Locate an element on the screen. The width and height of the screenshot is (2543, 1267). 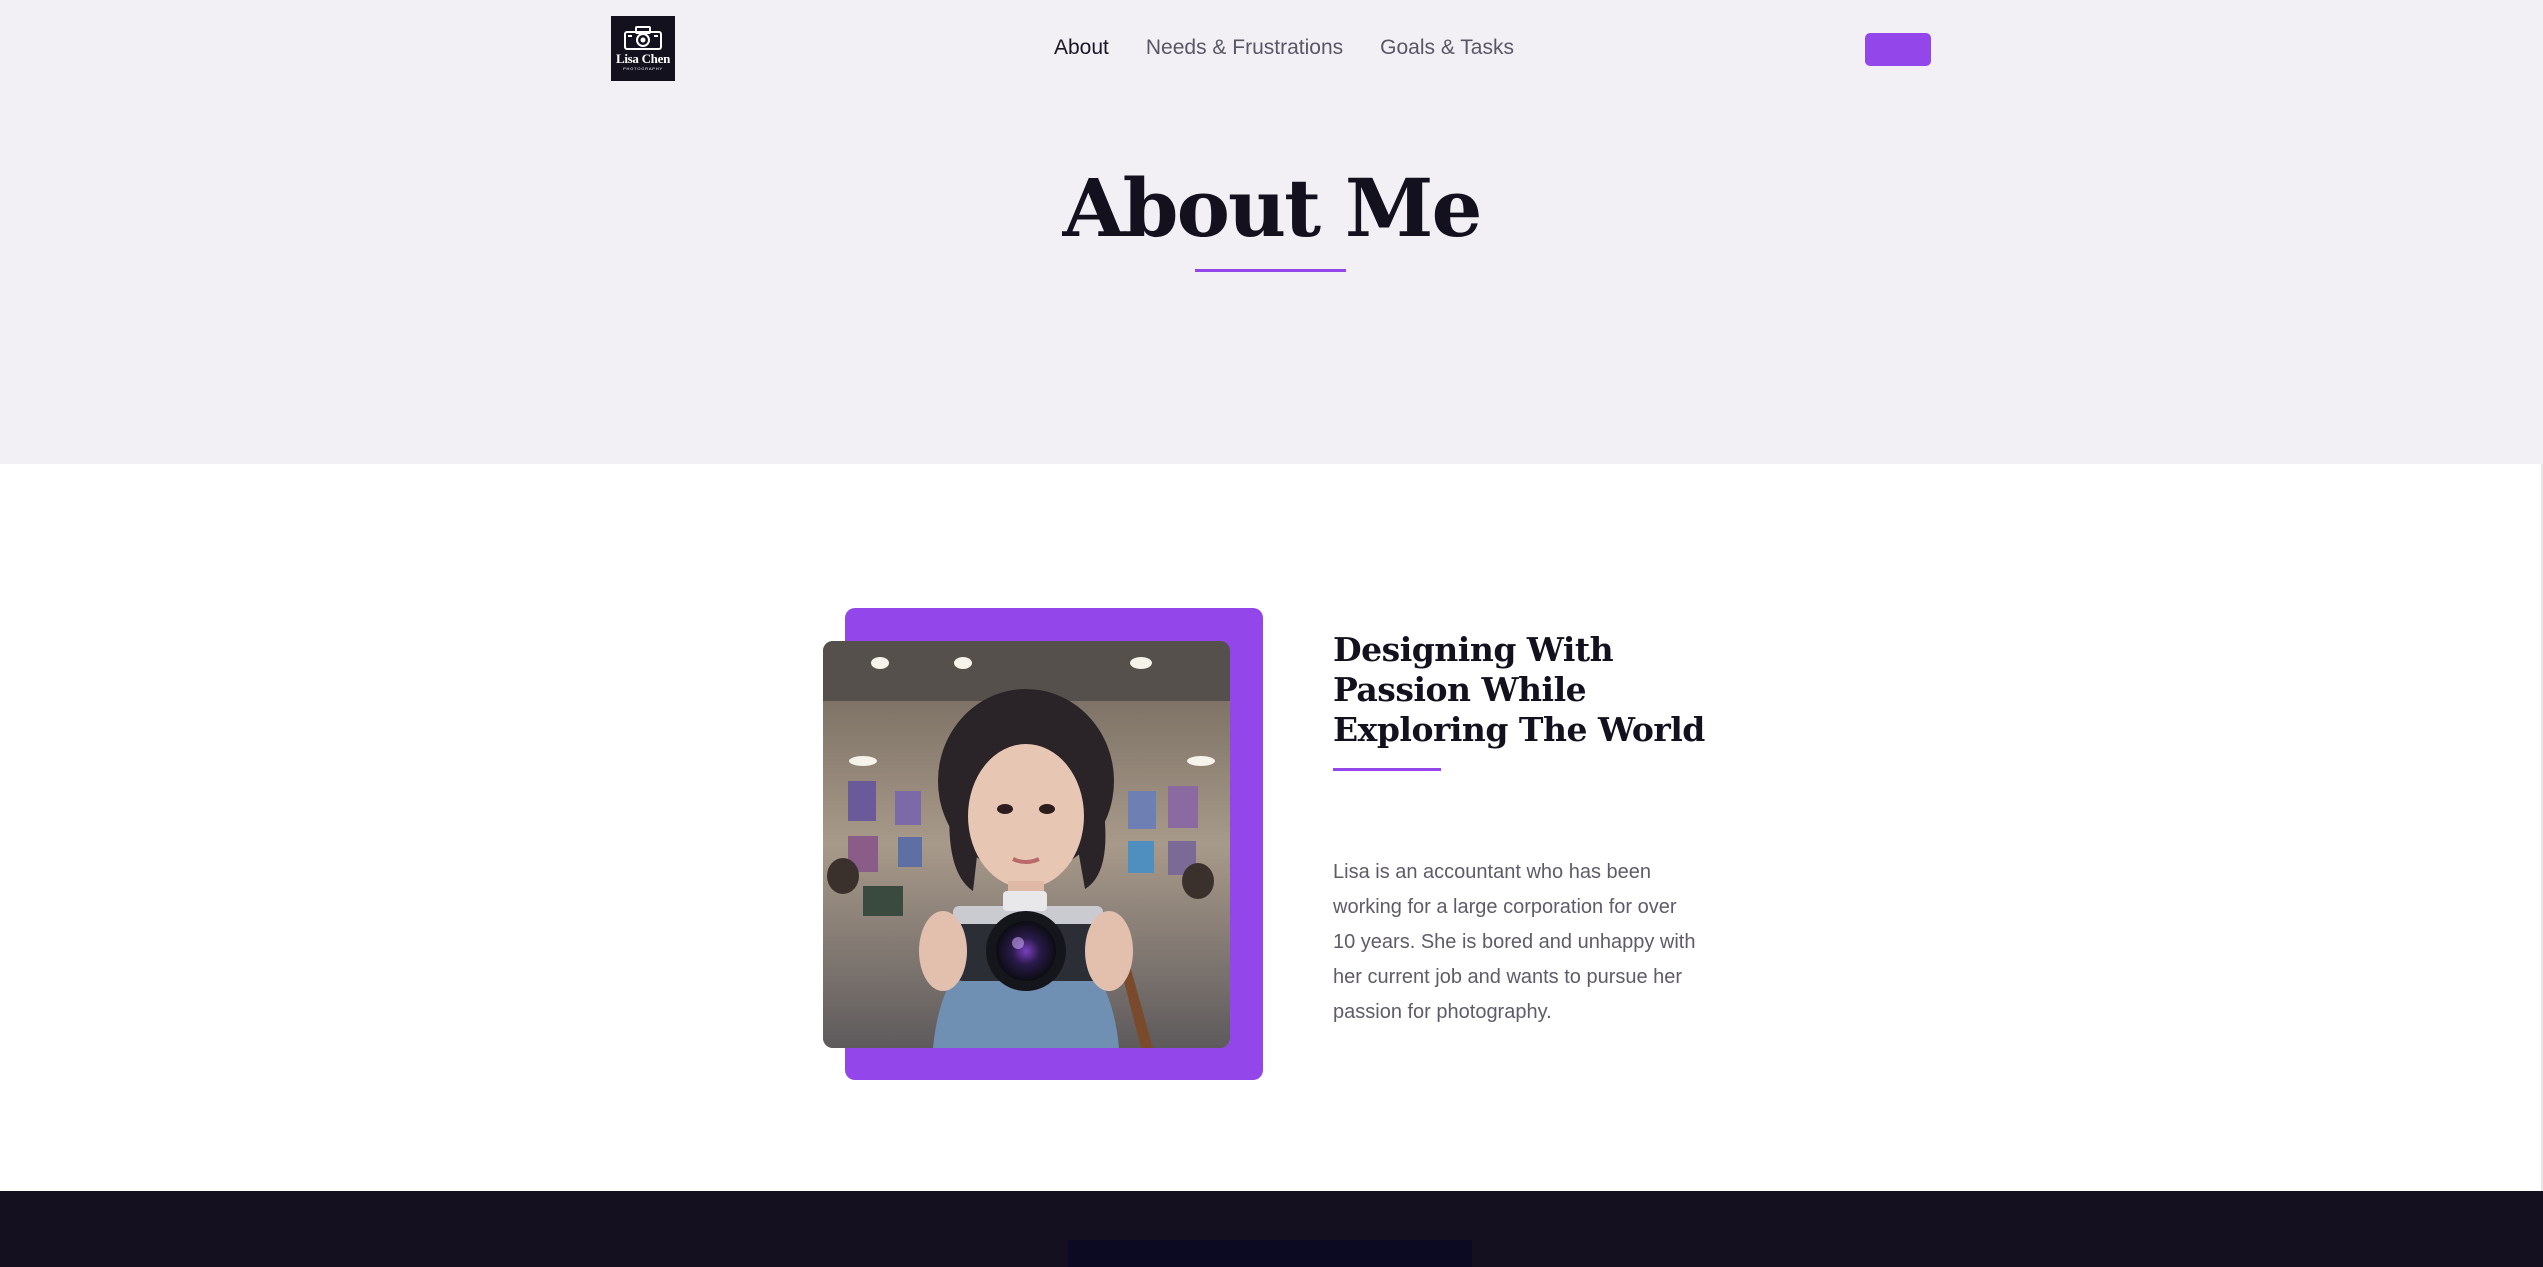
nav-item-about: About is located at coordinates (1081, 48).